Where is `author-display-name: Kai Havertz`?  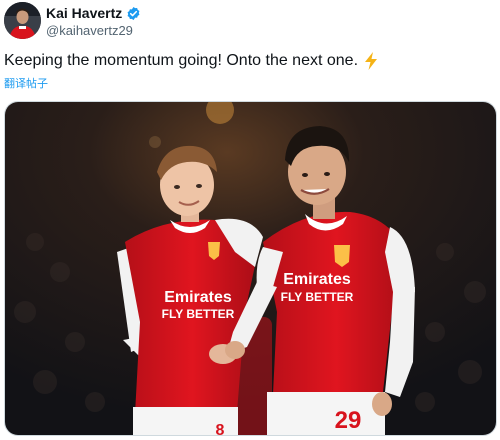
author-display-name: Kai Havertz is located at coordinates (84, 13).